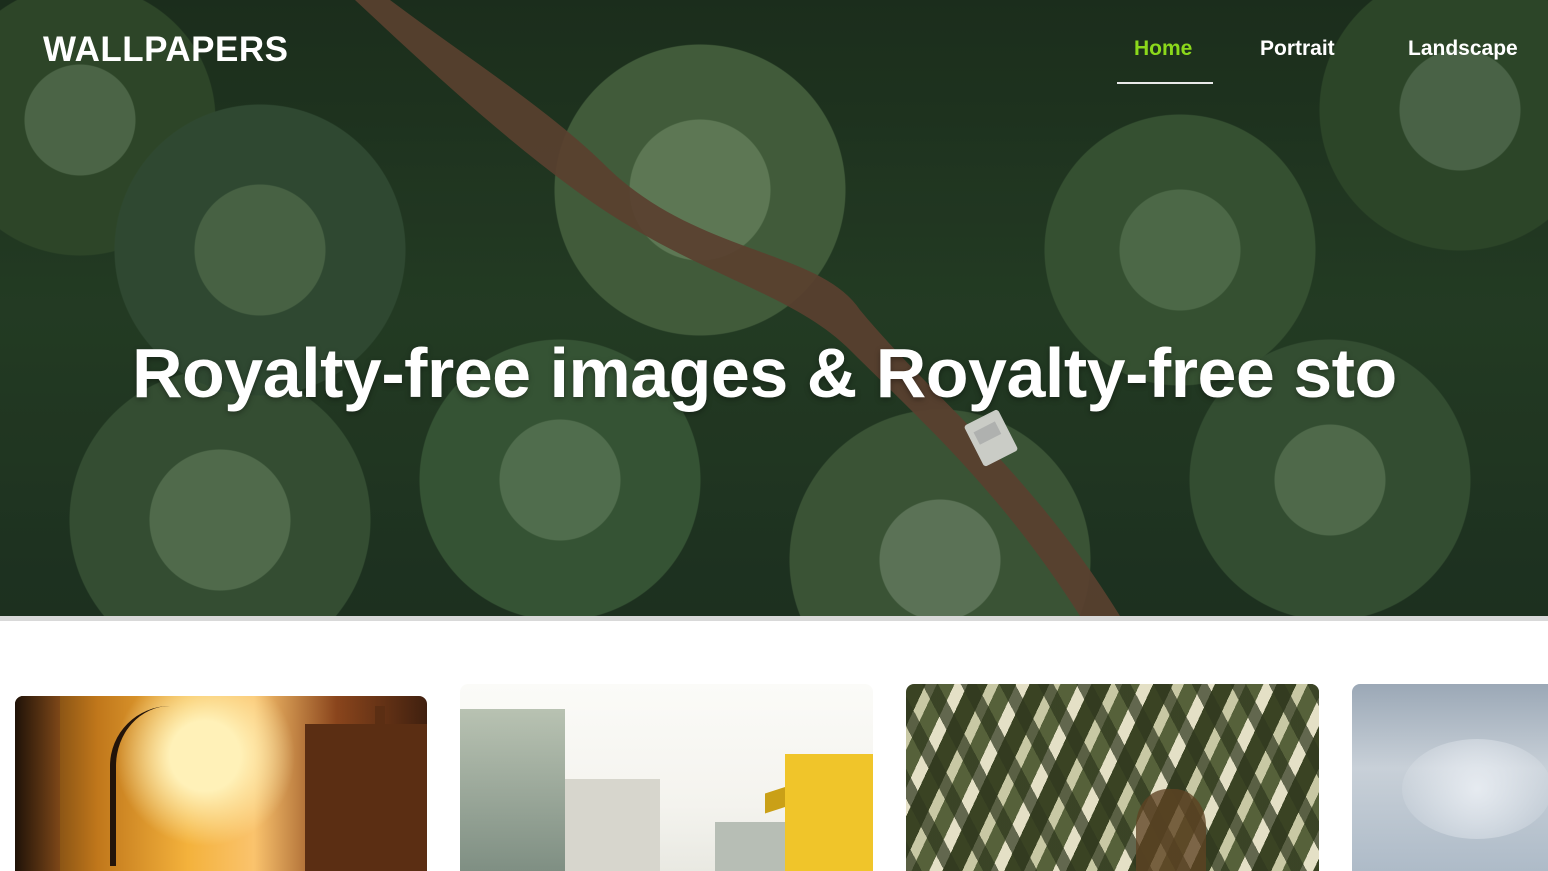 Image resolution: width=1548 pixels, height=871 pixels. Describe the element at coordinates (1475, 789) in the screenshot. I see `cloud-shape` at that location.